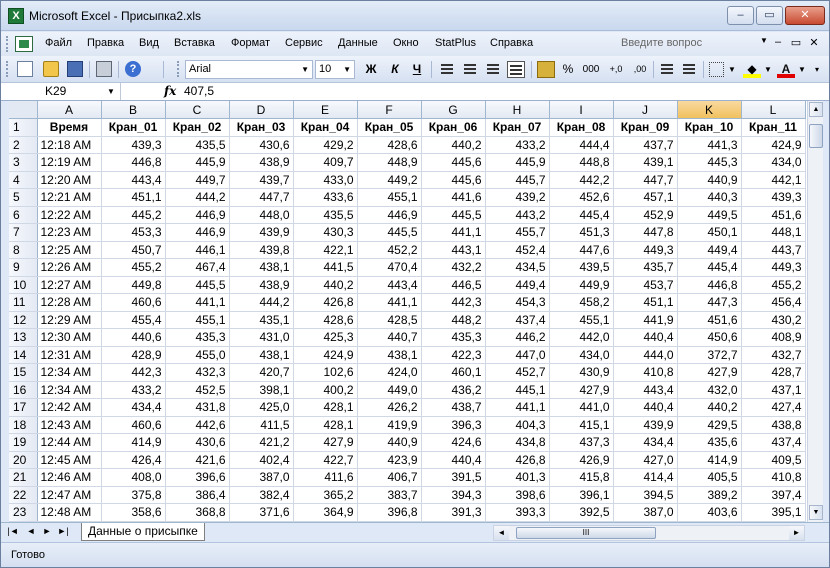  What do you see at coordinates (23, 442) in the screenshot?
I see `row-header: 19` at bounding box center [23, 442].